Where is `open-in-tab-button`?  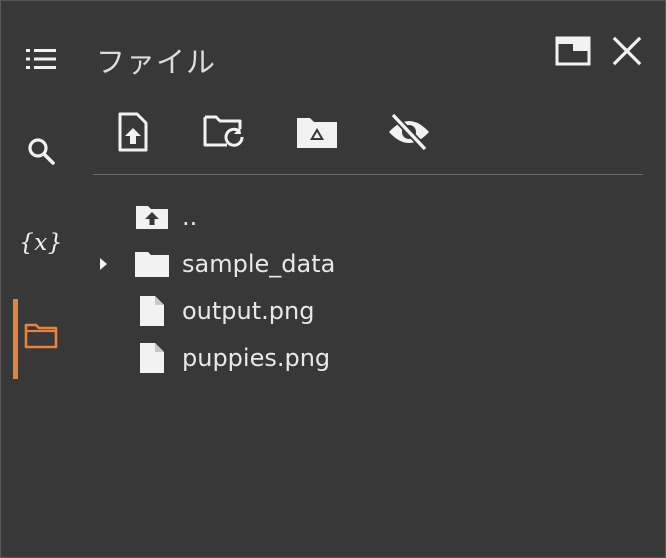
open-in-tab-button is located at coordinates (573, 53).